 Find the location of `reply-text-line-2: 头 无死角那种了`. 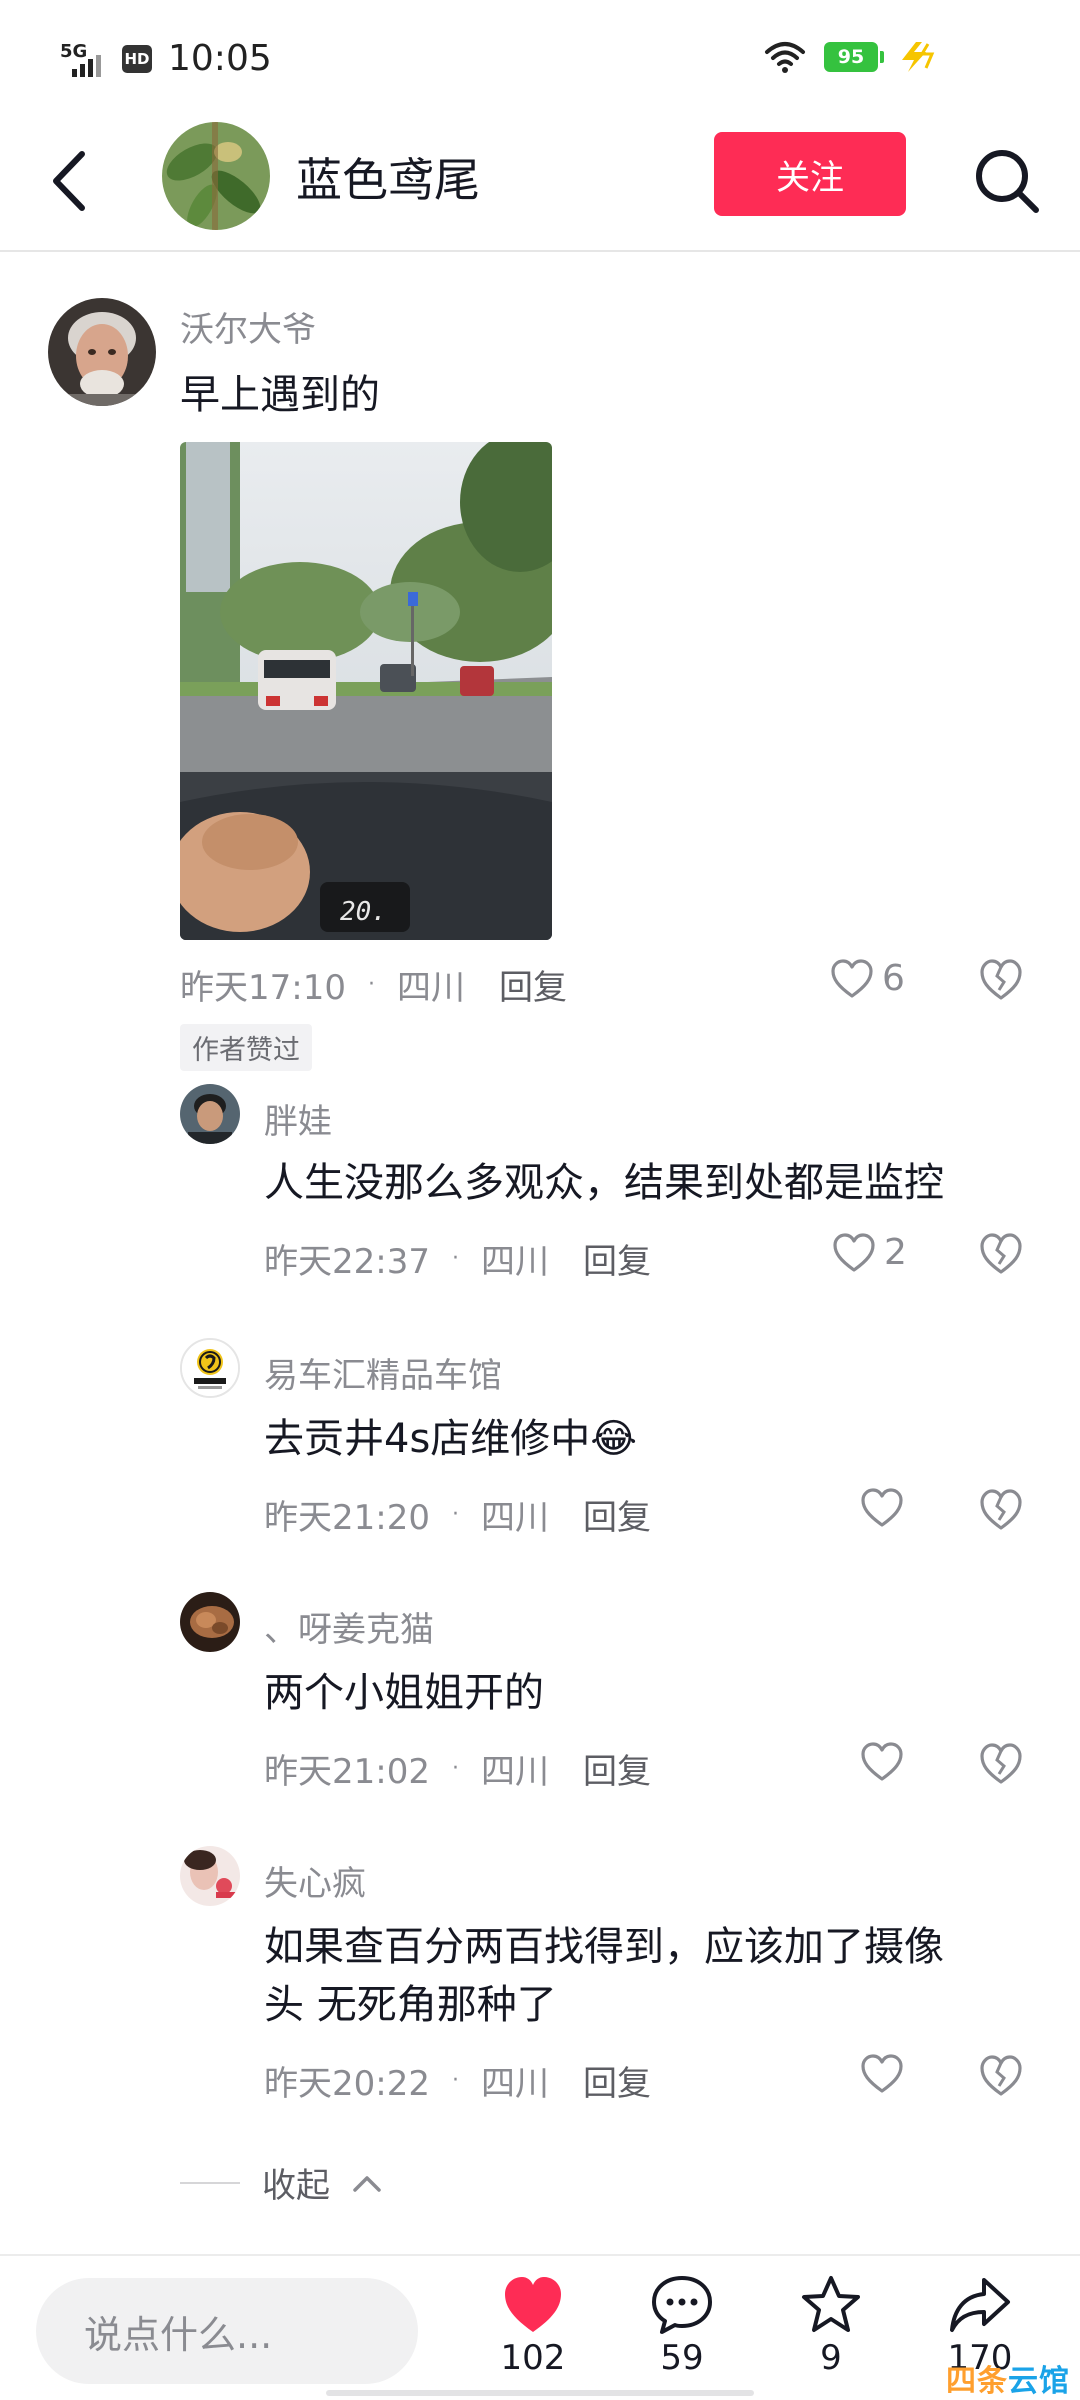

reply-text-line-2: 头 无死角那种了 is located at coordinates (410, 2005).